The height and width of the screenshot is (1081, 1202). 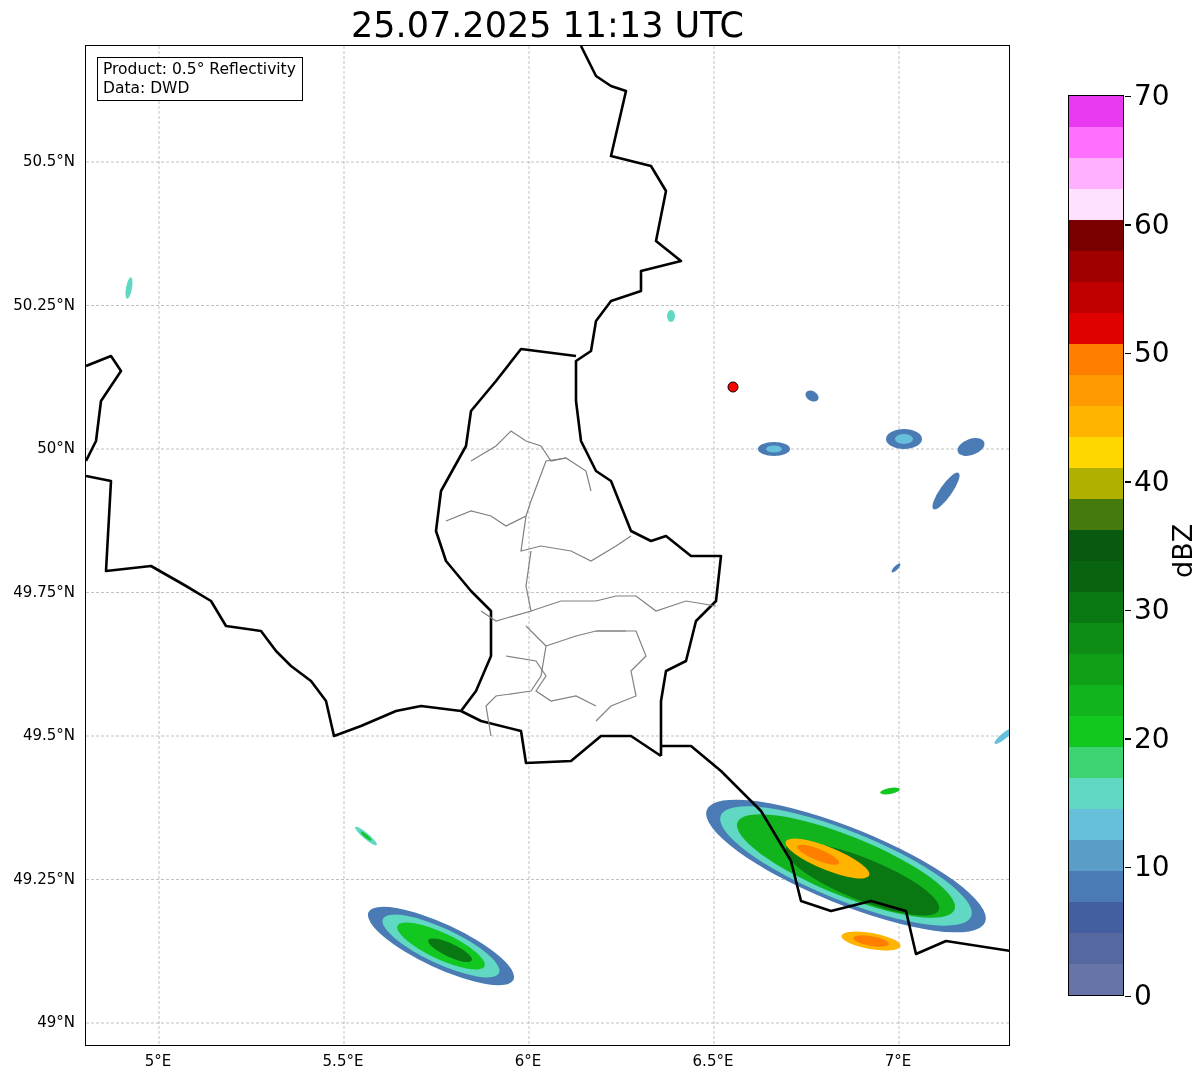 What do you see at coordinates (547, 25) in the screenshot?
I see `chart-title: 25.07.2025 11:13 UTC` at bounding box center [547, 25].